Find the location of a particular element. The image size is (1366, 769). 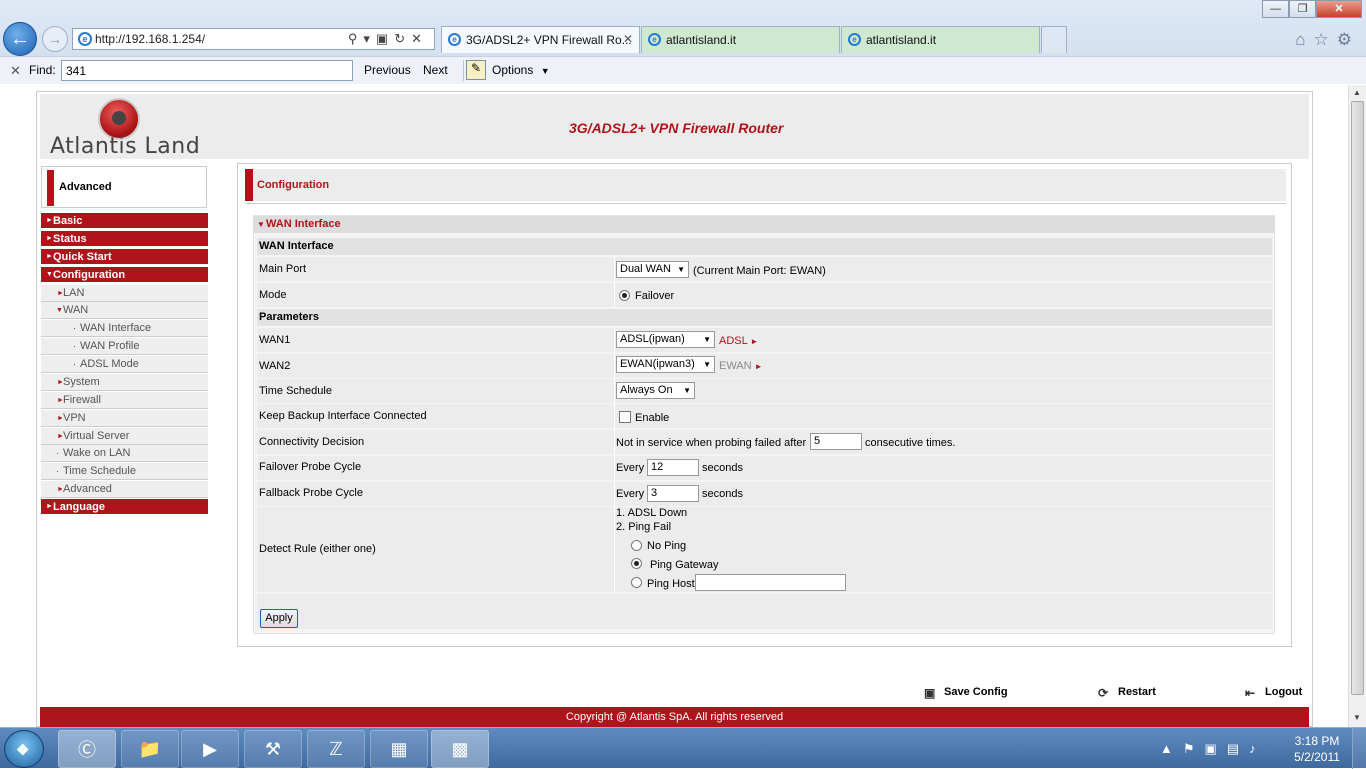

config-accent-bar is located at coordinates (249, 185).